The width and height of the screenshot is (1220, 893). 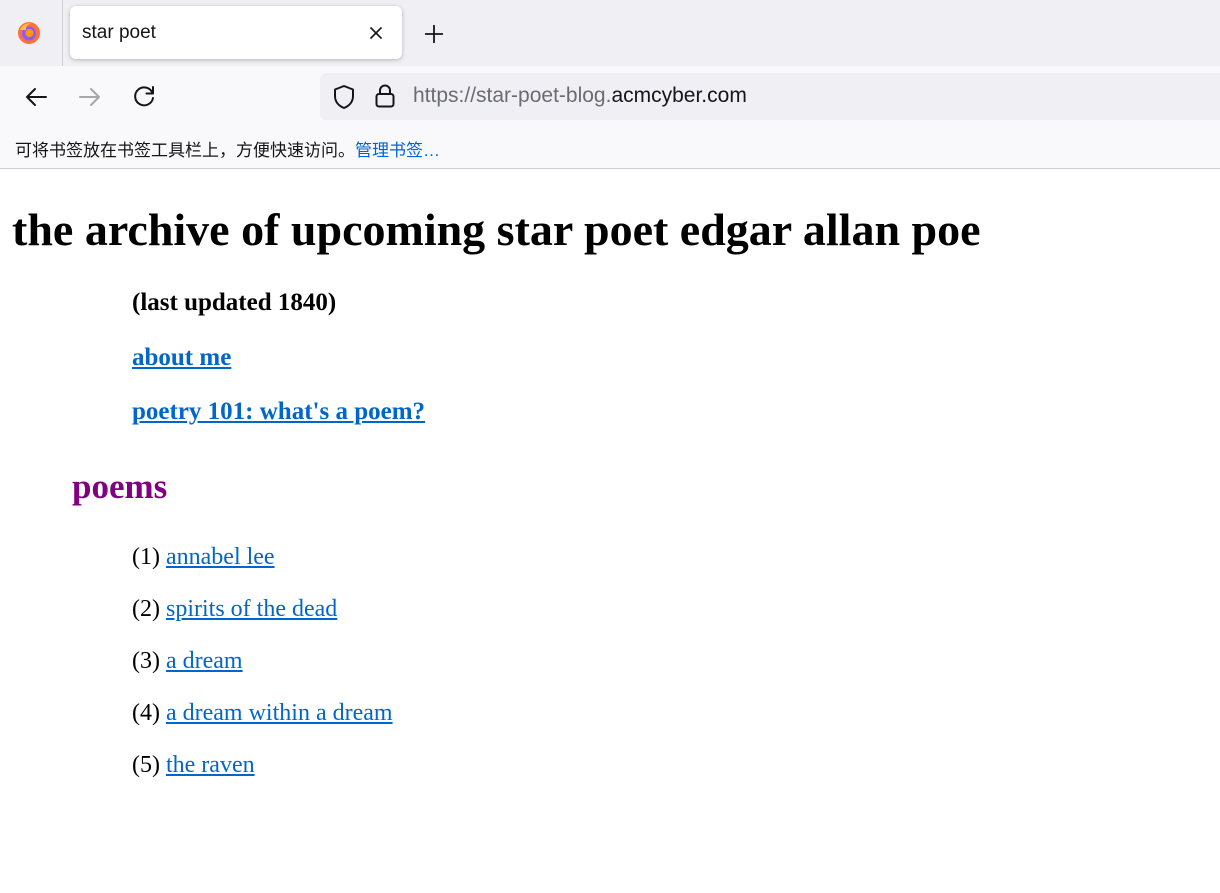 I want to click on poem-index: (5), so click(x=146, y=765).